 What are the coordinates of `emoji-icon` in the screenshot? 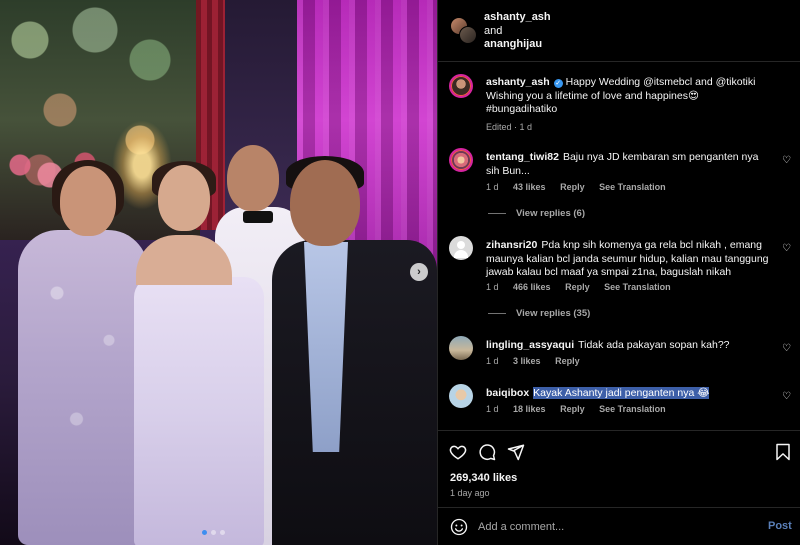 It's located at (459, 527).